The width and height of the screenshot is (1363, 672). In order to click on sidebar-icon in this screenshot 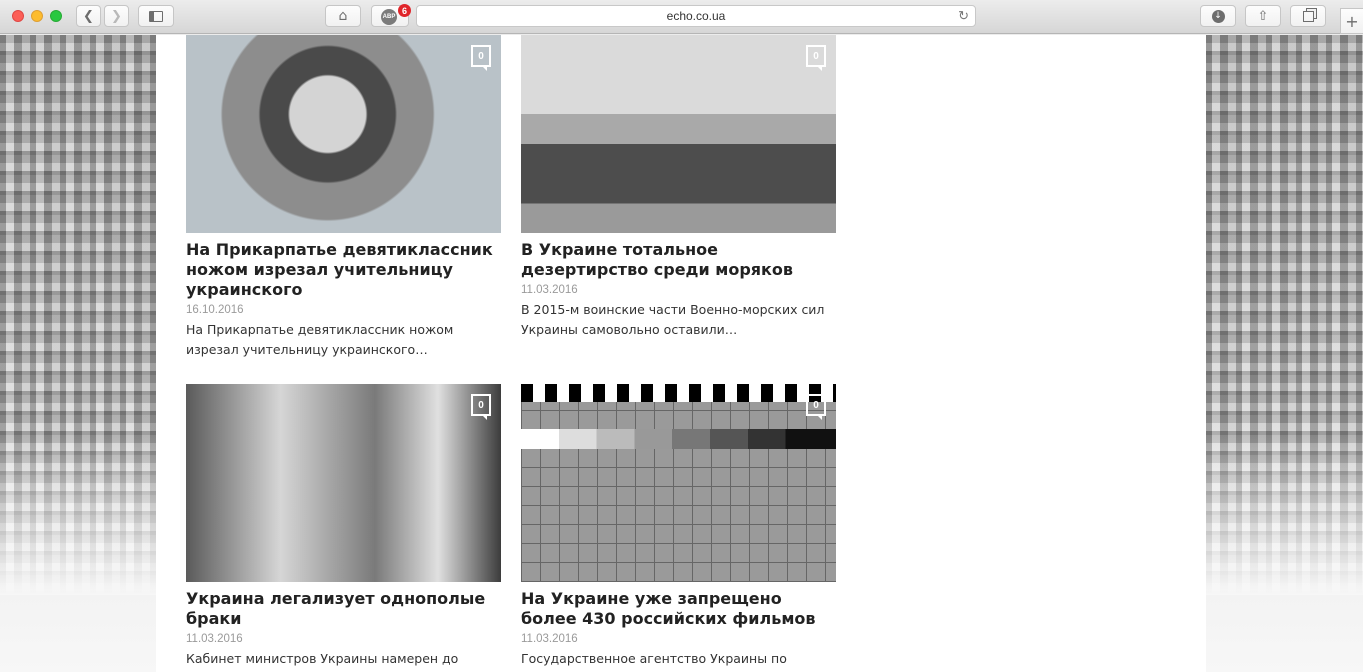, I will do `click(156, 16)`.